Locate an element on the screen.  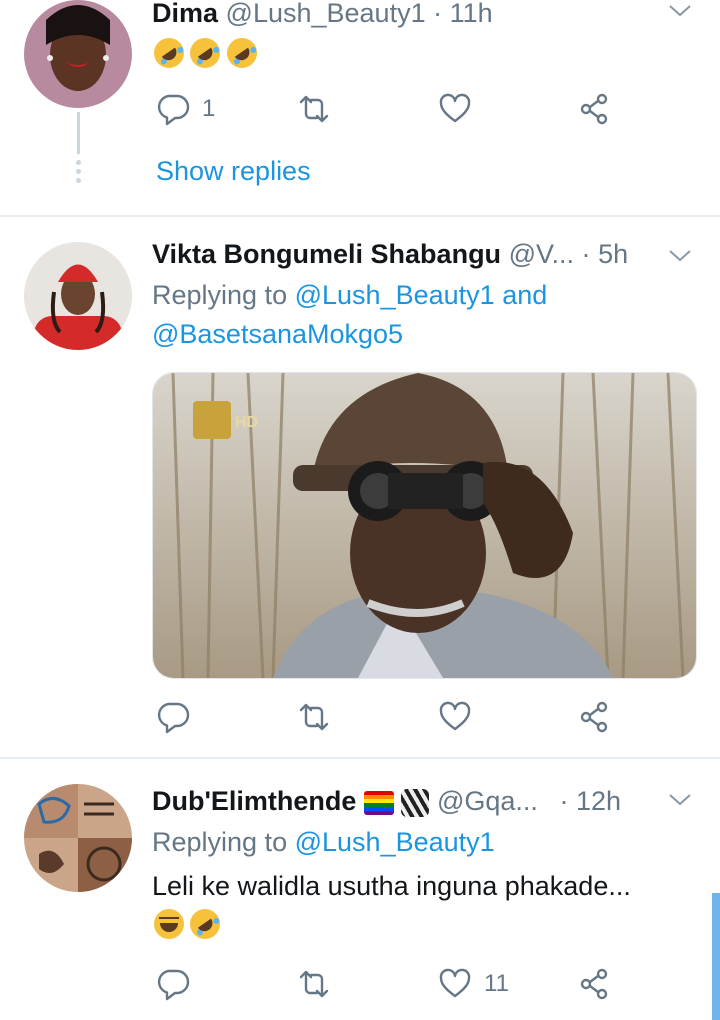
hd-label: HD is located at coordinates (246, 422).